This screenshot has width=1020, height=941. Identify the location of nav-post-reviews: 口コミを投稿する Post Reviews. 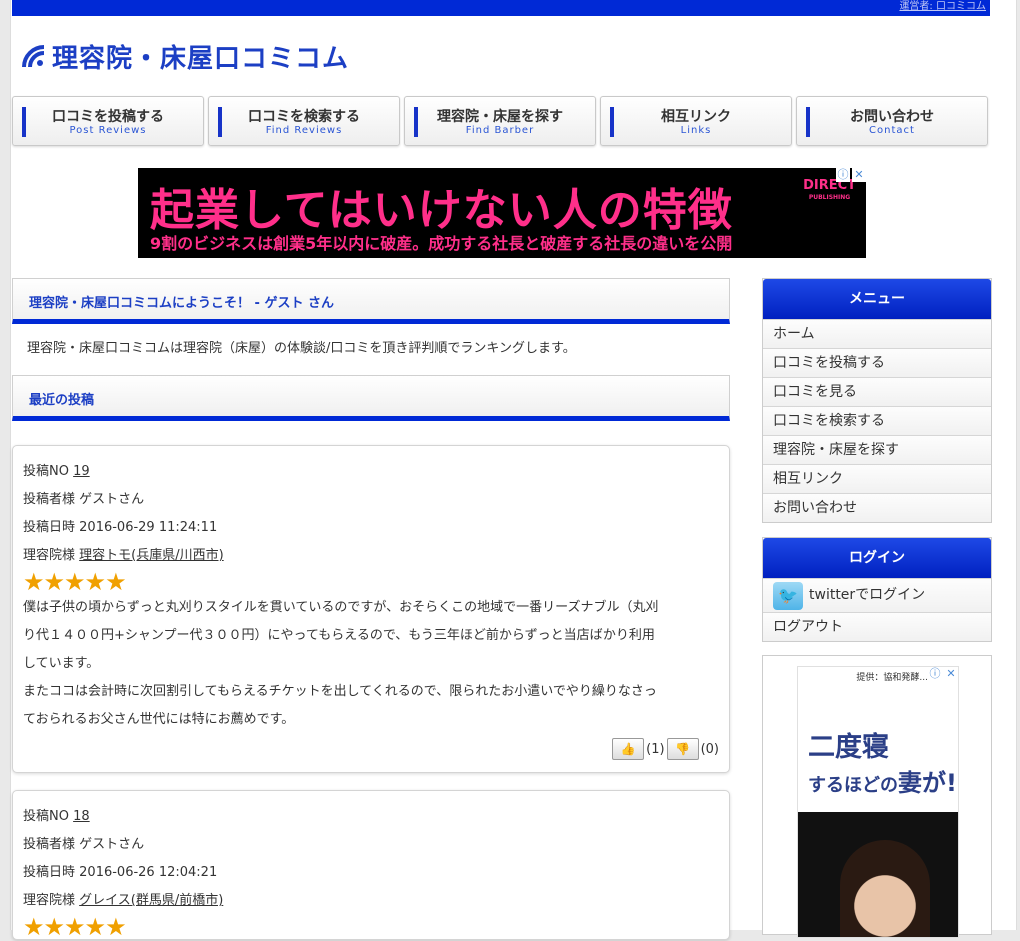
(108, 121).